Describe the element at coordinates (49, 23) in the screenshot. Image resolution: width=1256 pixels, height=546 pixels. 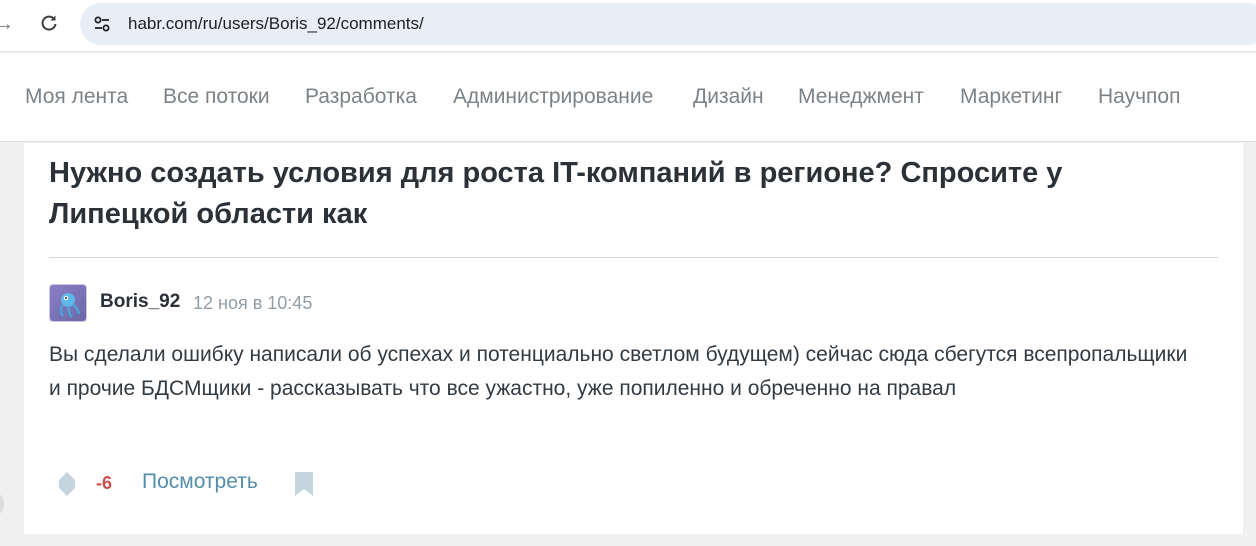
I see `reload-icon` at that location.